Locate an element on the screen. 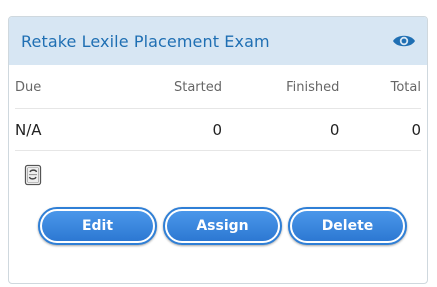 The width and height of the screenshot is (437, 287). stats-header-row: Due Started Finished Total is located at coordinates (218, 87).